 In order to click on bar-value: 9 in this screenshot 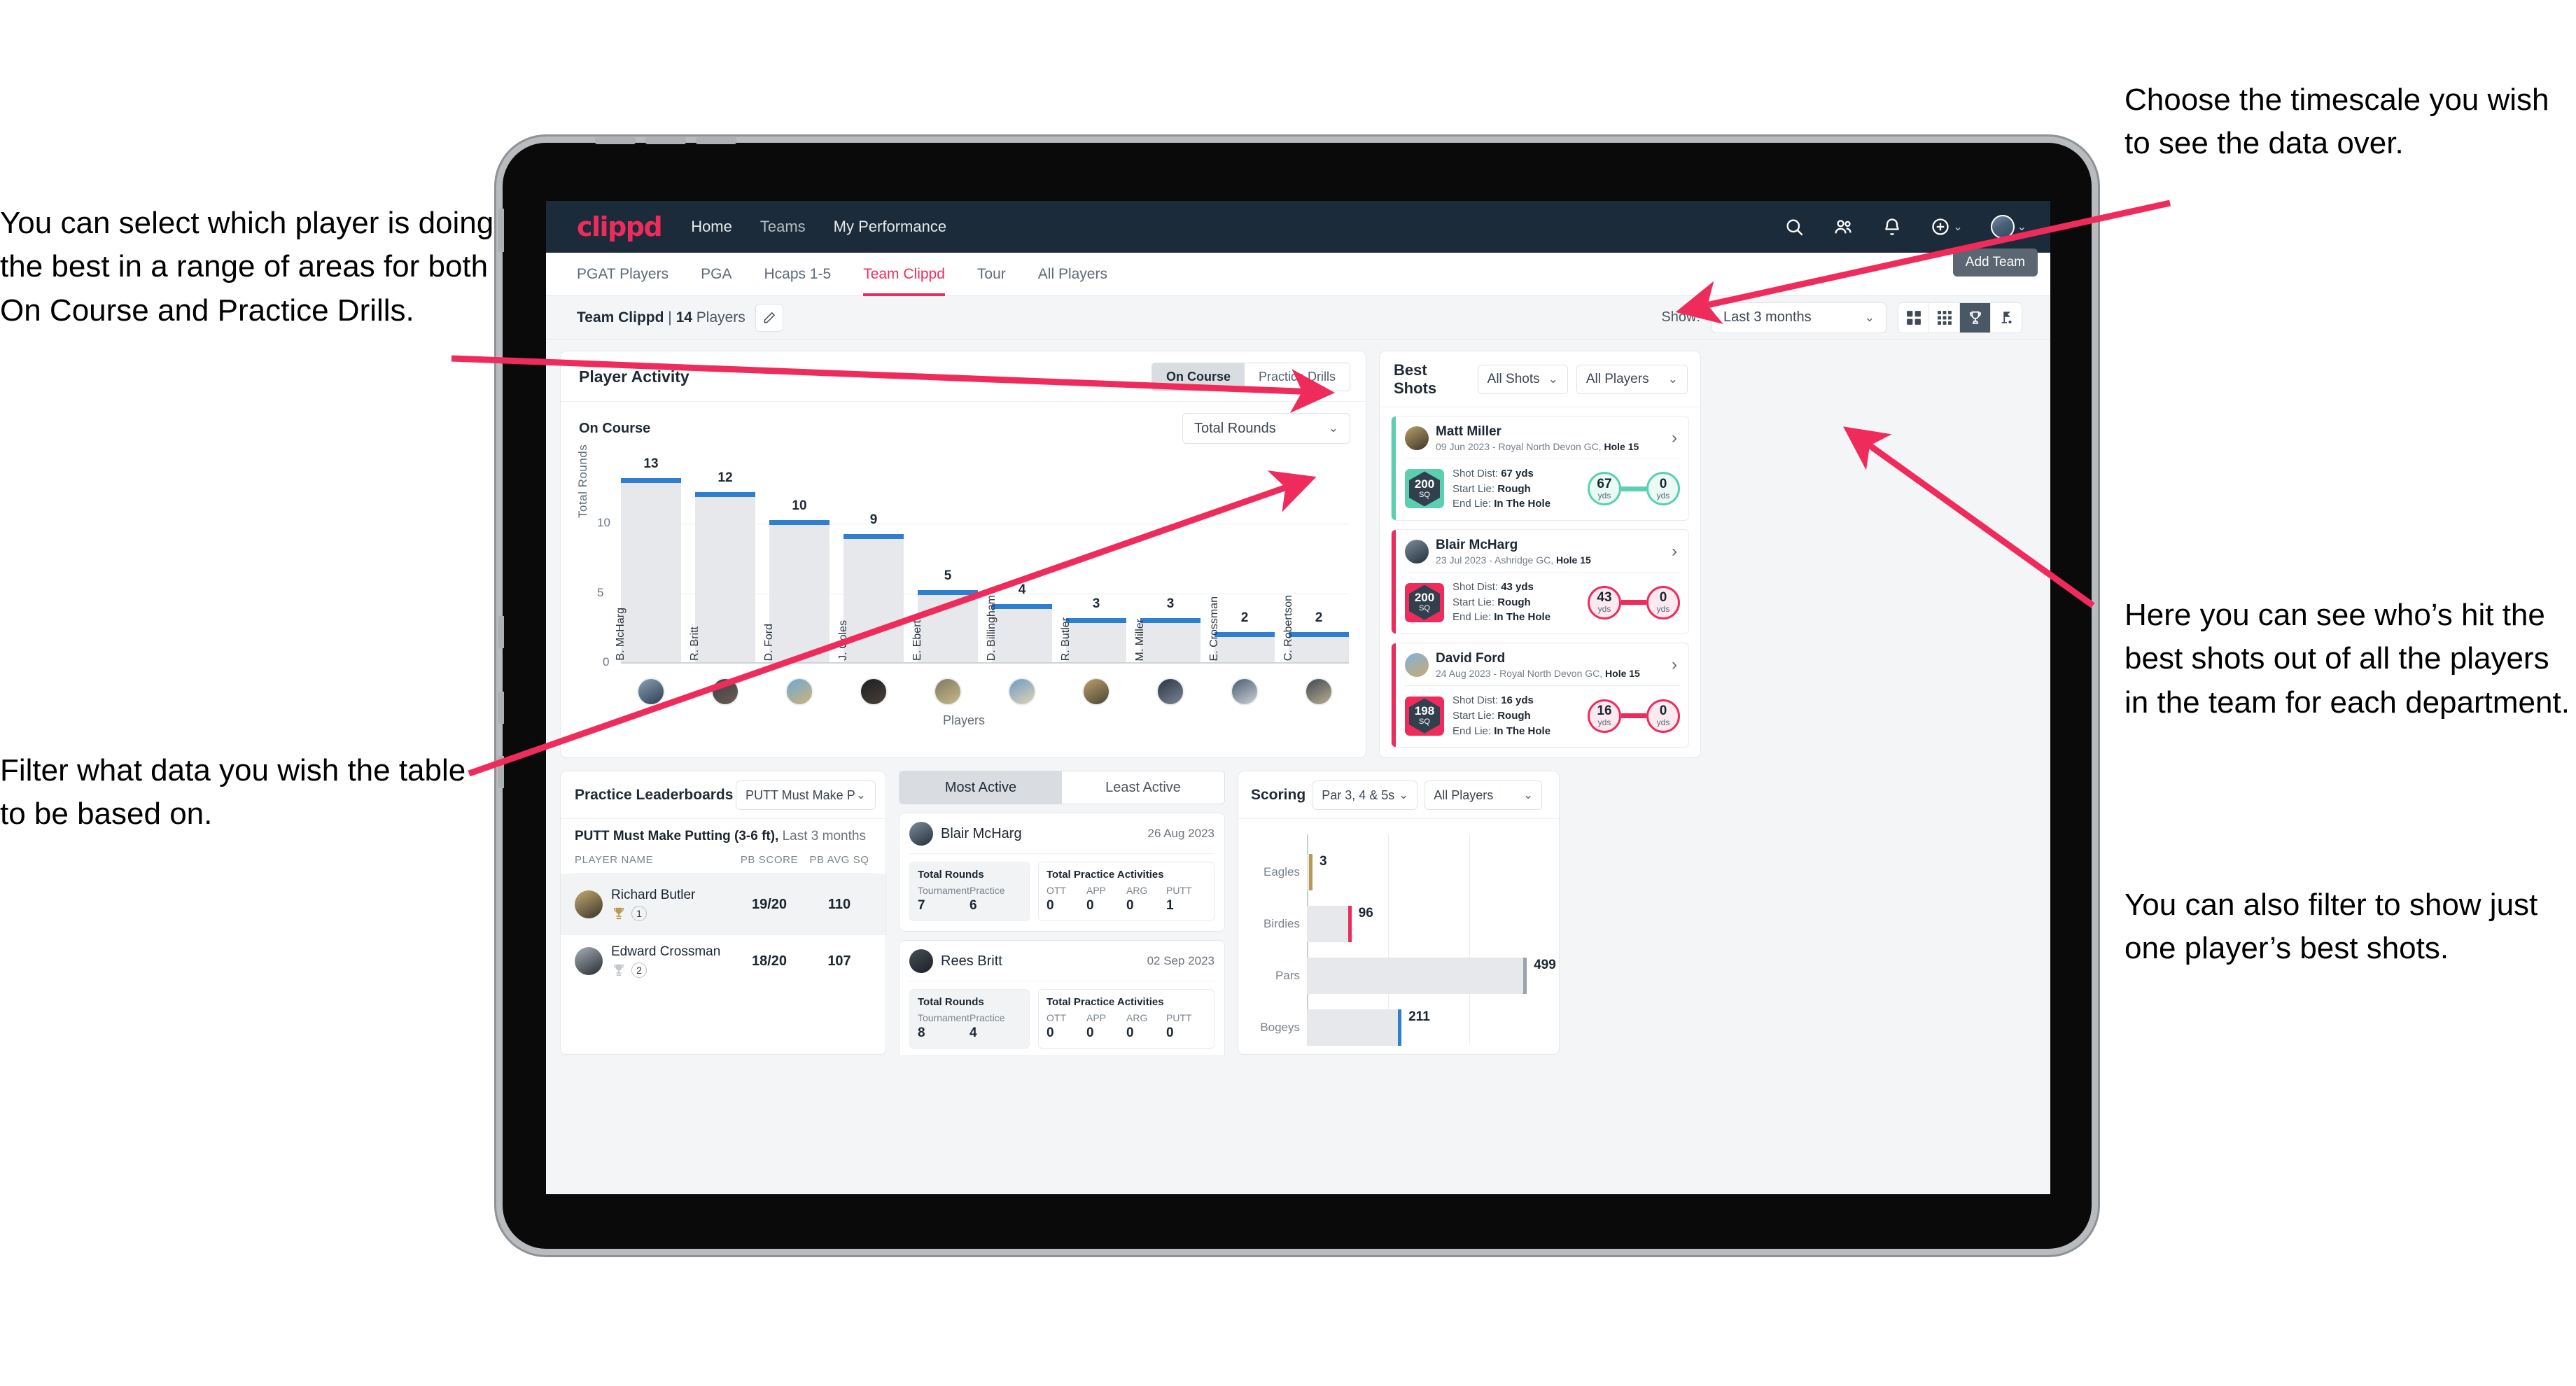, I will do `click(873, 519)`.